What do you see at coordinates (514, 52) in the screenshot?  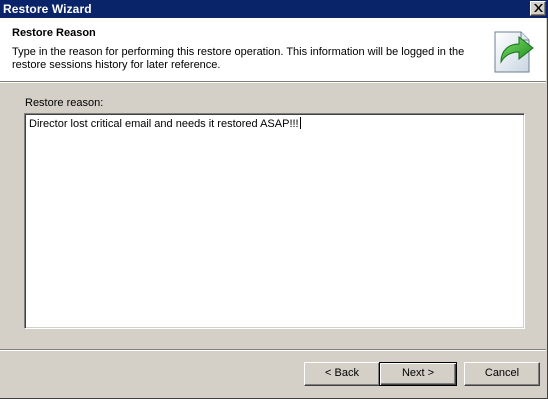 I see `document-restore-arrow-icon` at bounding box center [514, 52].